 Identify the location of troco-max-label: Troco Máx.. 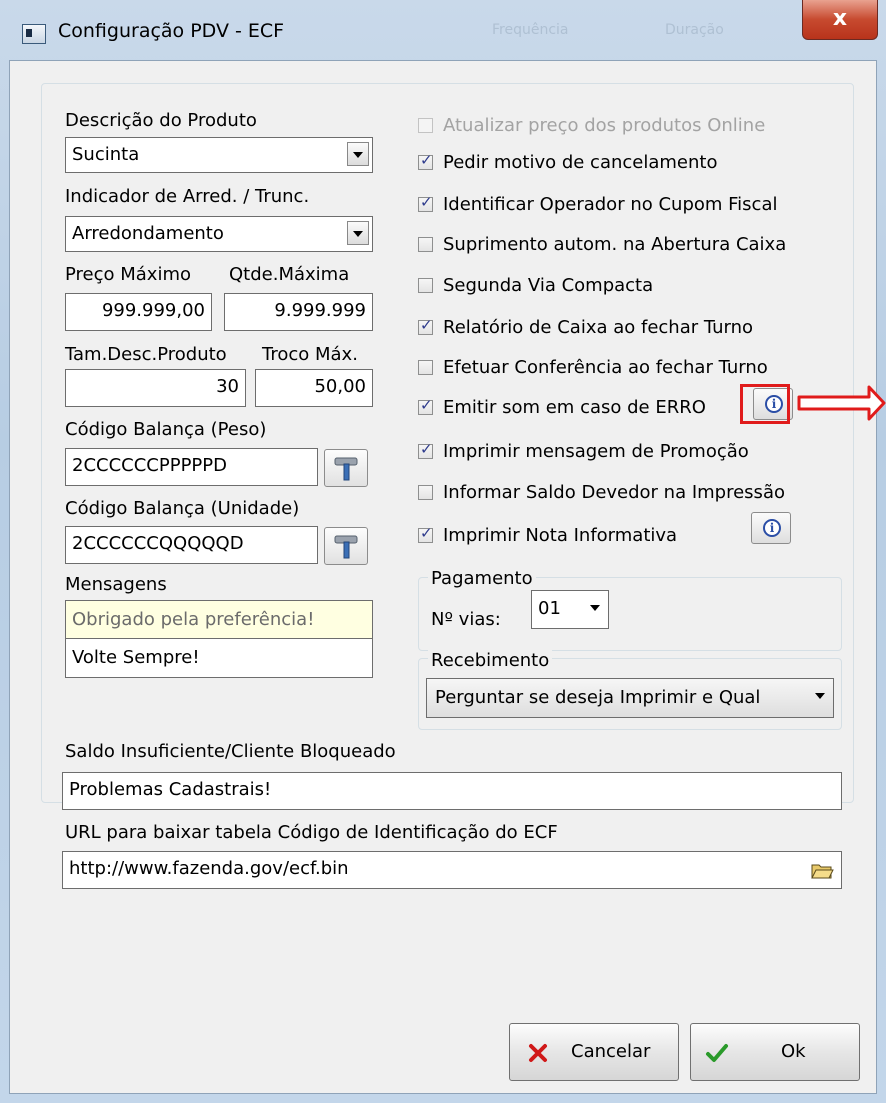
(310, 354).